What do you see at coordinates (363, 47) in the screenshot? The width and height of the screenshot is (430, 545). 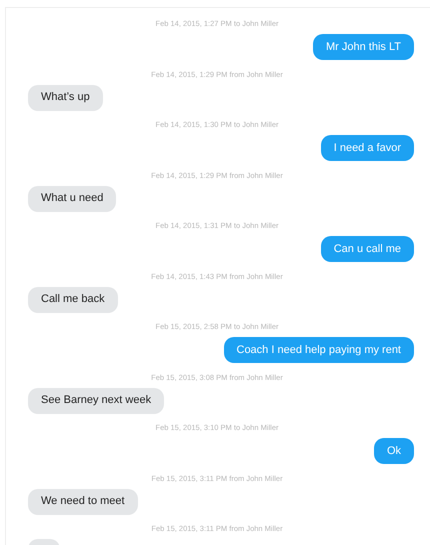 I see `sent-message-bubble: Mr John this LT` at bounding box center [363, 47].